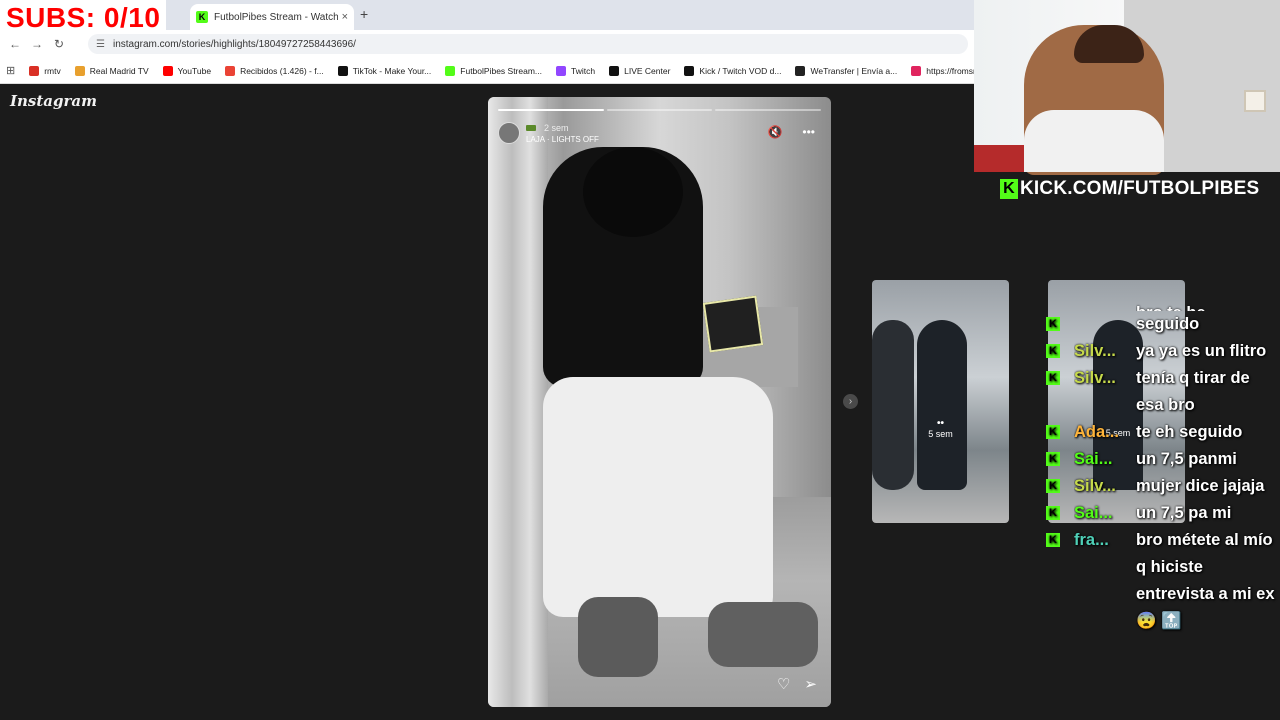 This screenshot has height=720, width=1280. Describe the element at coordinates (1186, 459) in the screenshot. I see `chat-text: un 7,5 panmi` at that location.